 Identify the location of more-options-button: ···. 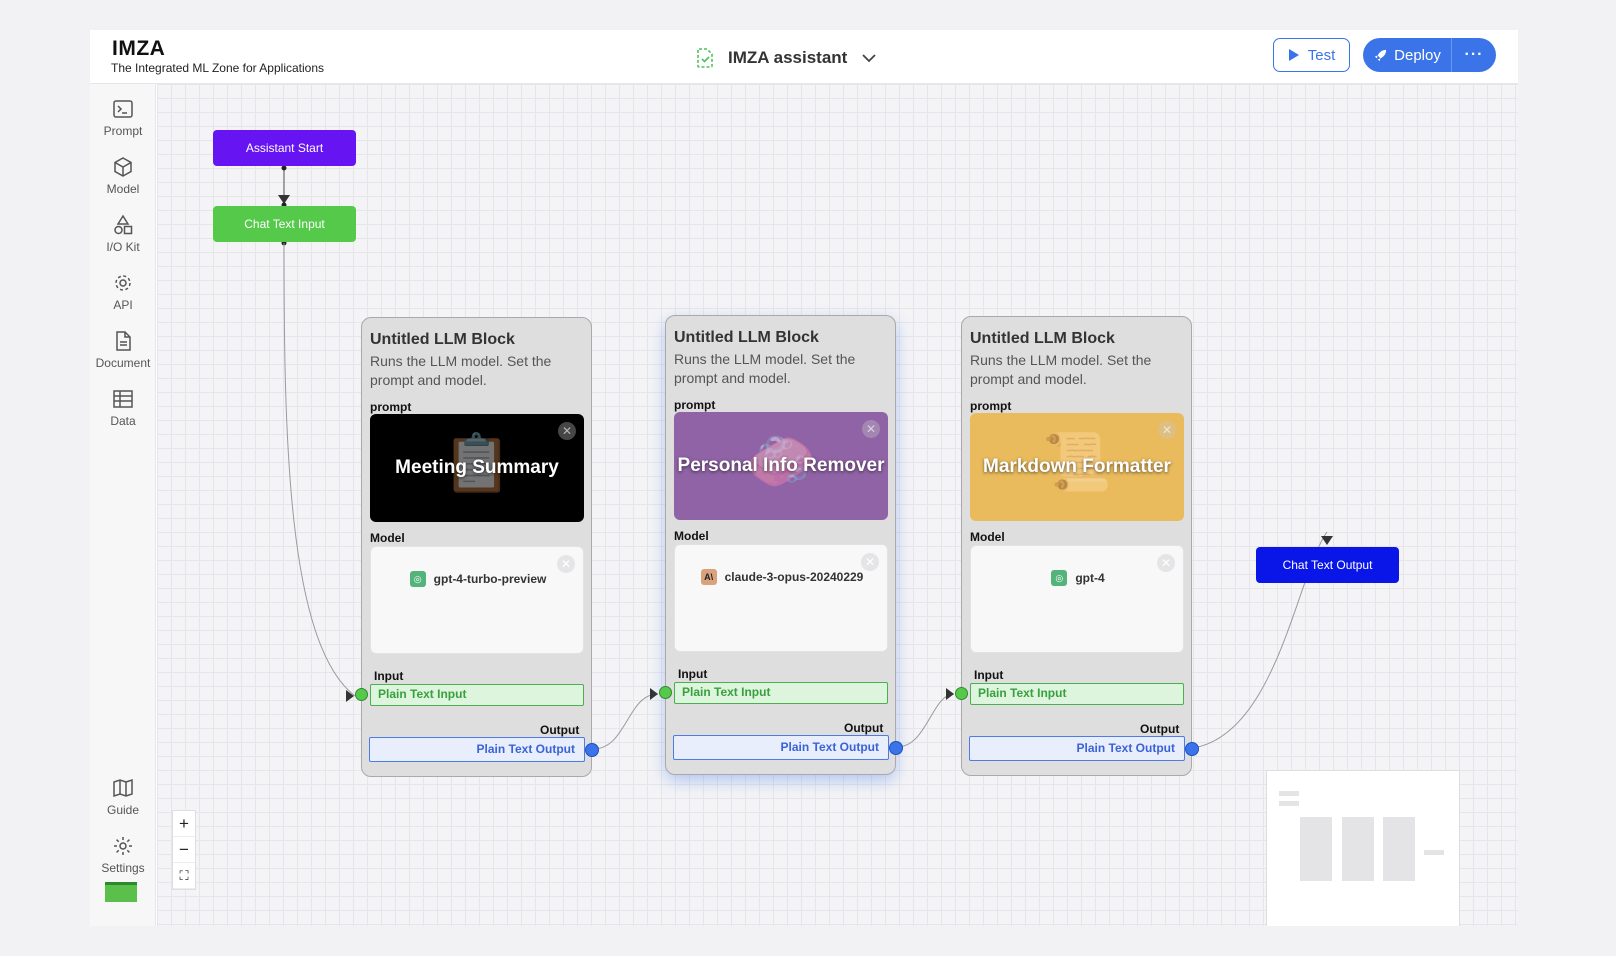
(1473, 55).